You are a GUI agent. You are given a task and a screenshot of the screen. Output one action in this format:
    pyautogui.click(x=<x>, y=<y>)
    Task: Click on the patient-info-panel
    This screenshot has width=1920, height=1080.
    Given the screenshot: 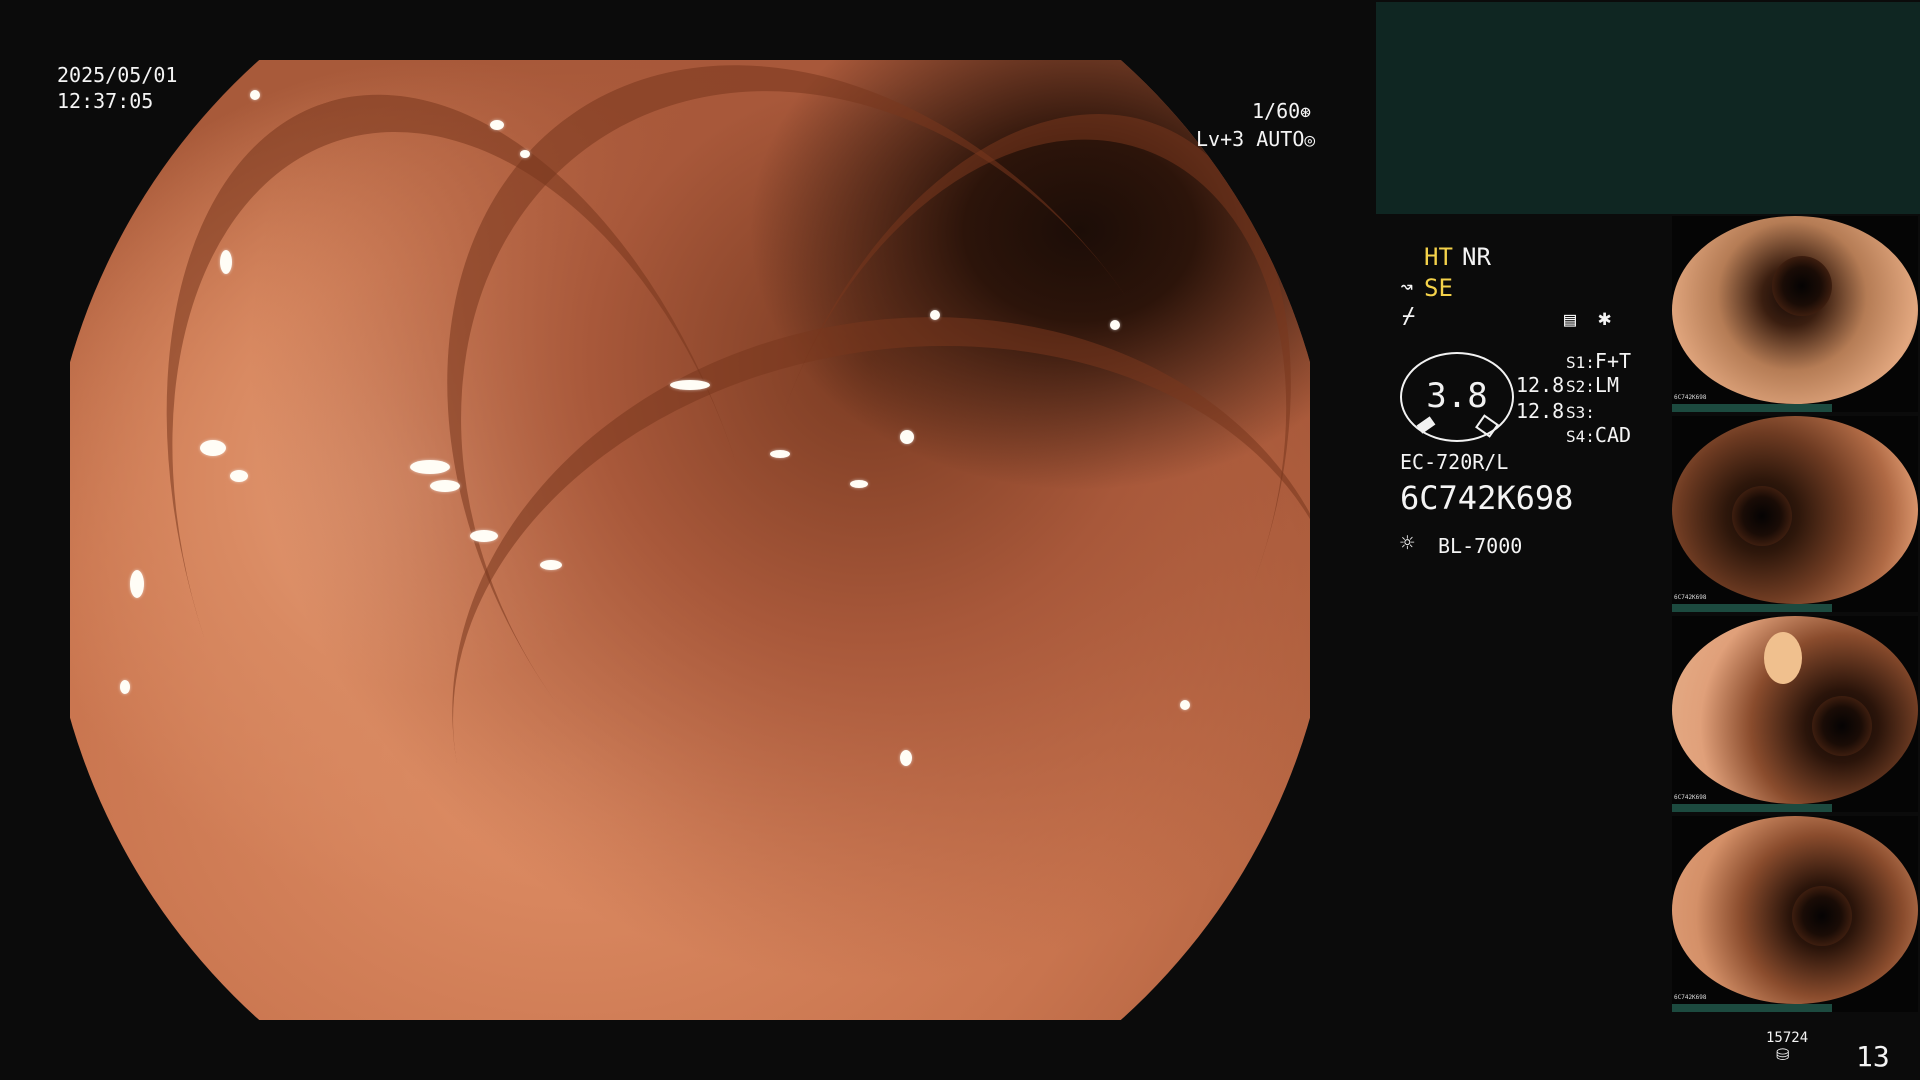 What is the action you would take?
    pyautogui.click(x=1648, y=108)
    